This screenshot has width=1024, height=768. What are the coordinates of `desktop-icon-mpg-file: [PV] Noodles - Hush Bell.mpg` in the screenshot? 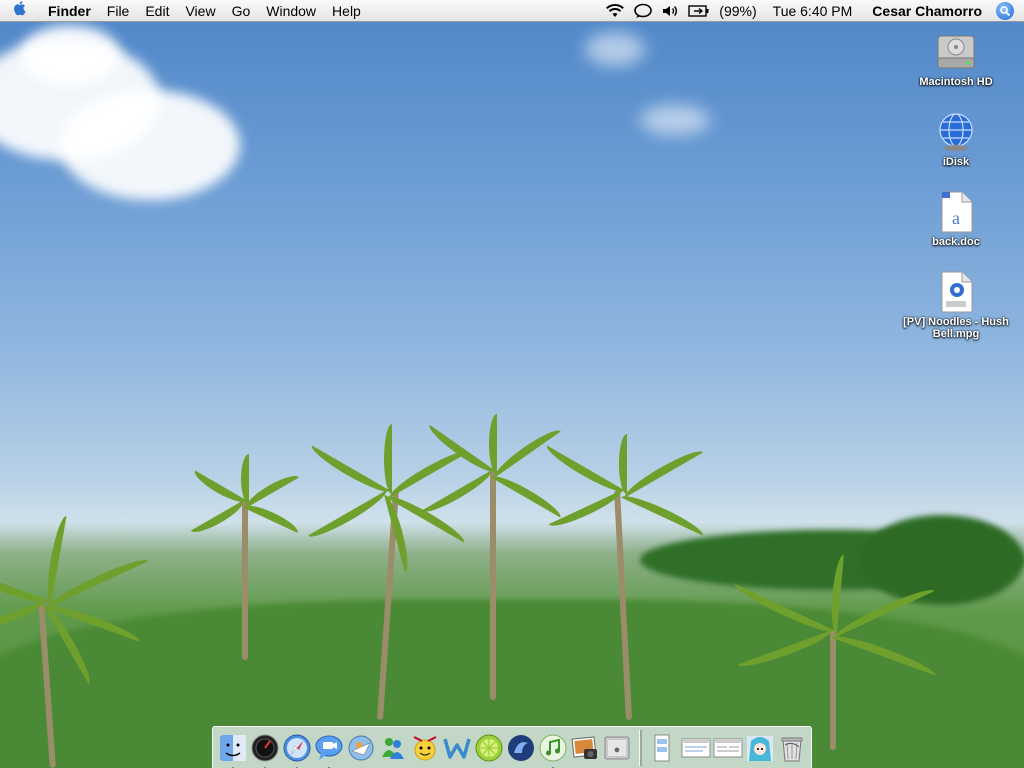 It's located at (956, 305).